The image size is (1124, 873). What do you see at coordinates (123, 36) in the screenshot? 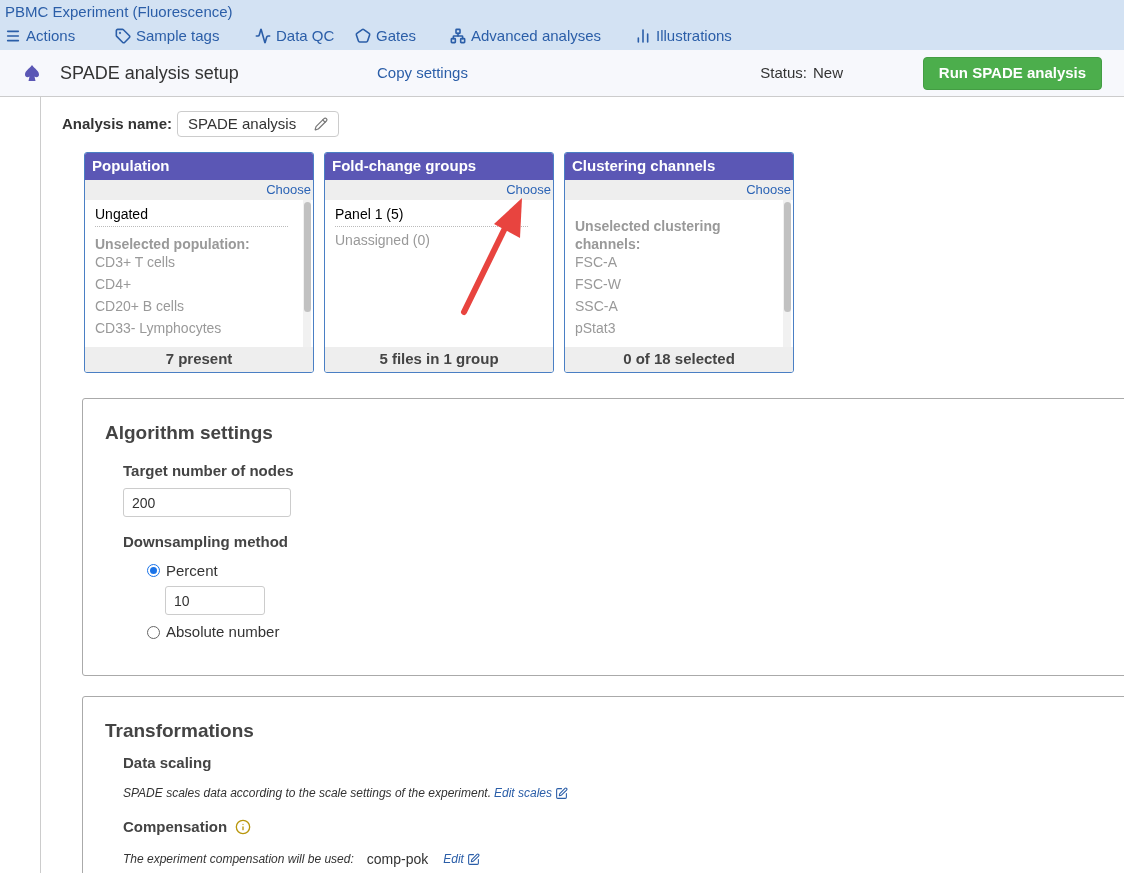
I see `tag-icon` at bounding box center [123, 36].